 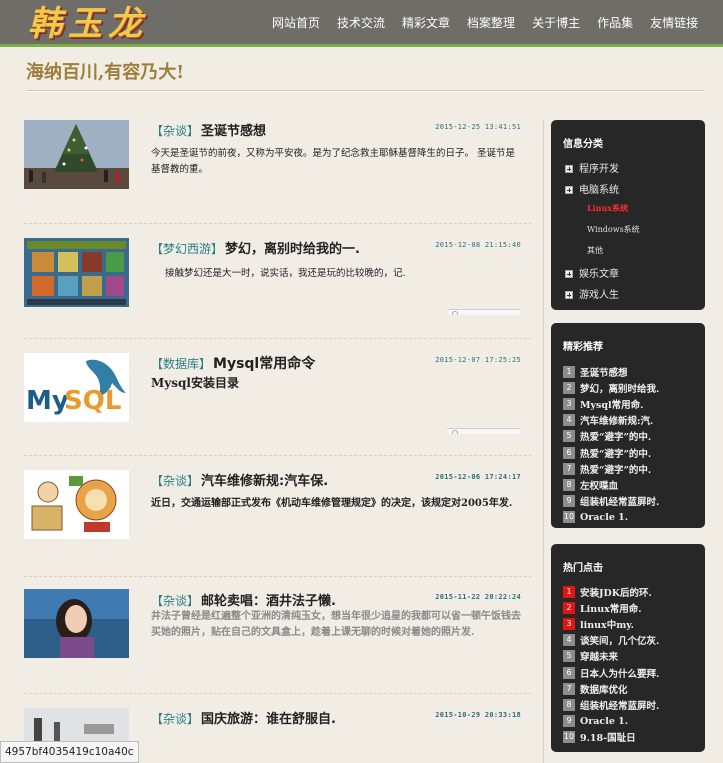 I want to click on rank-number: 4, so click(x=569, y=420).